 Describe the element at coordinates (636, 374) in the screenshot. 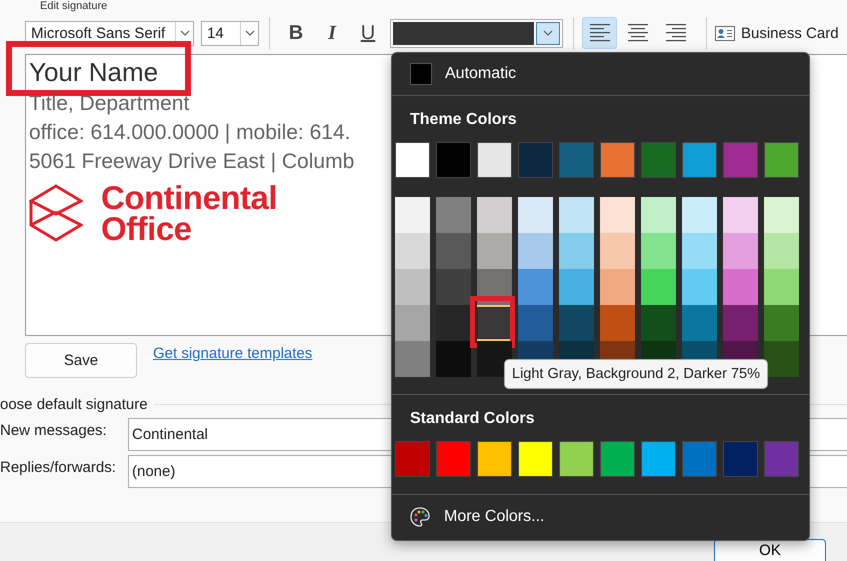

I see `tooltip: Light Gray, Background 2, Darker 75%` at that location.